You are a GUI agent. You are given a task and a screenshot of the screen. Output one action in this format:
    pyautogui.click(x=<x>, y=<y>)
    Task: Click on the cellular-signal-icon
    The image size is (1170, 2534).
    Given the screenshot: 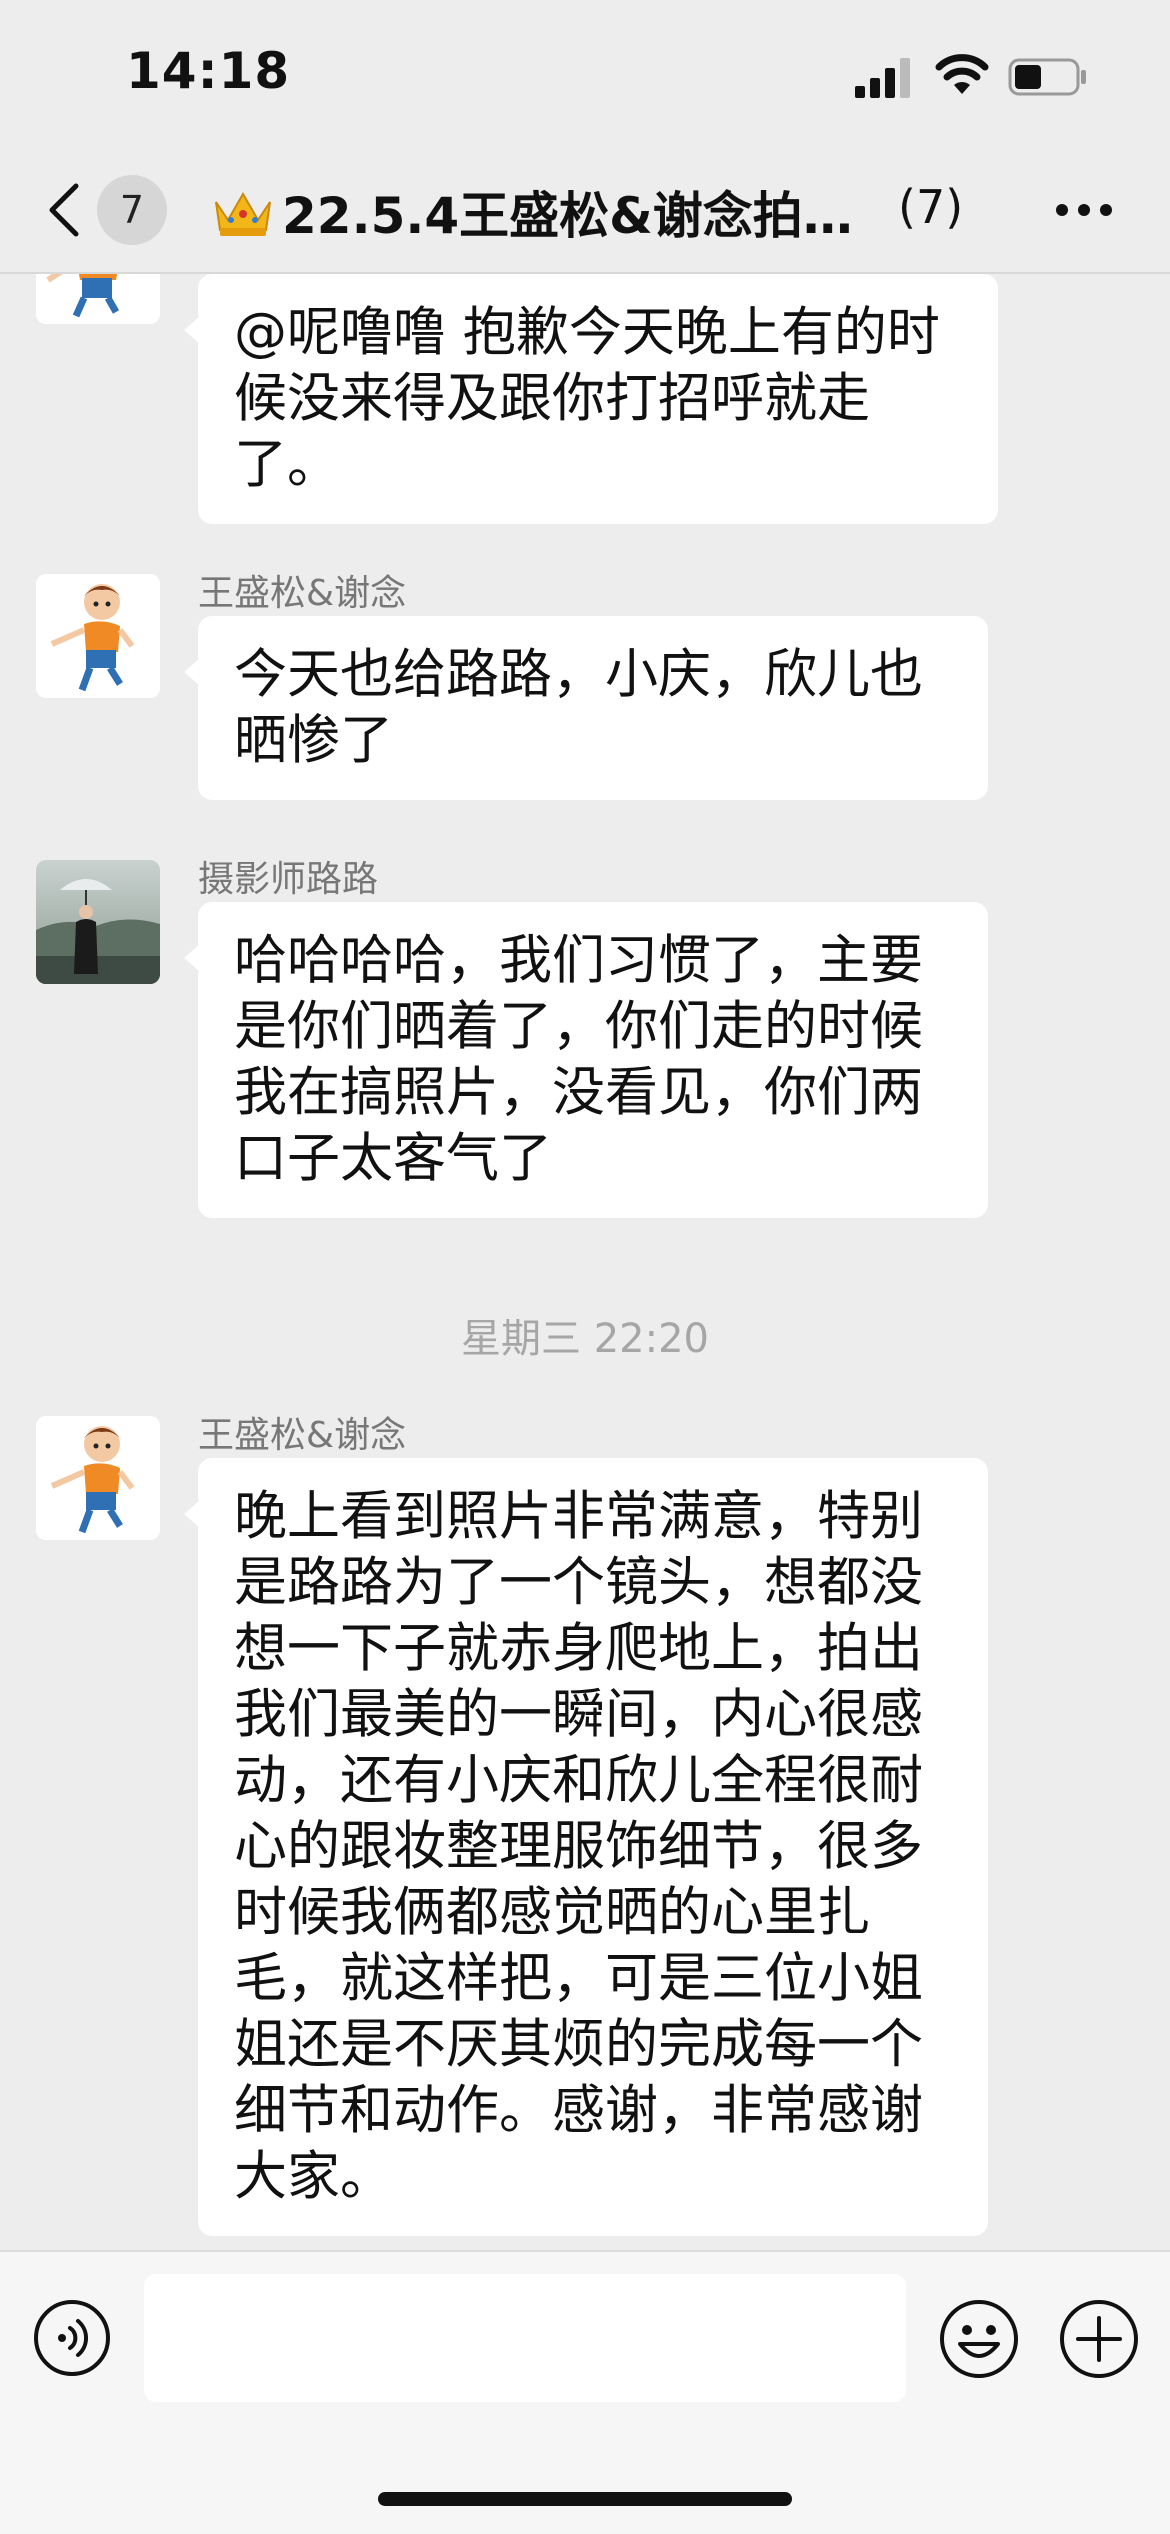 What is the action you would take?
    pyautogui.click(x=882, y=78)
    